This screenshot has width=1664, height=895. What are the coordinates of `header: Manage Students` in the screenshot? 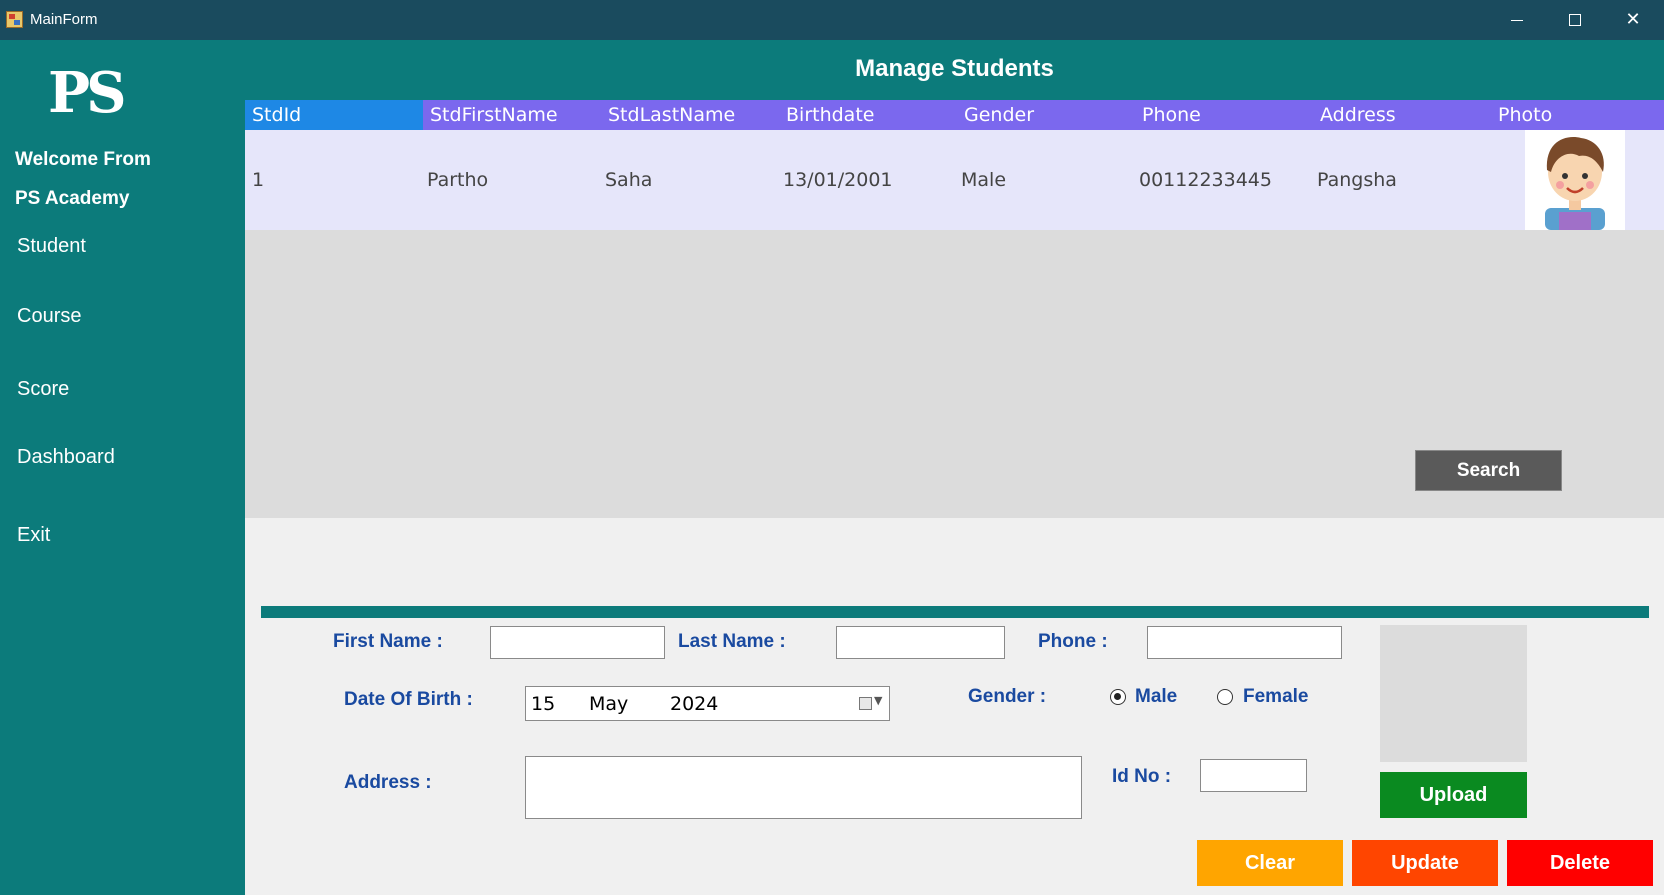 It's located at (954, 70).